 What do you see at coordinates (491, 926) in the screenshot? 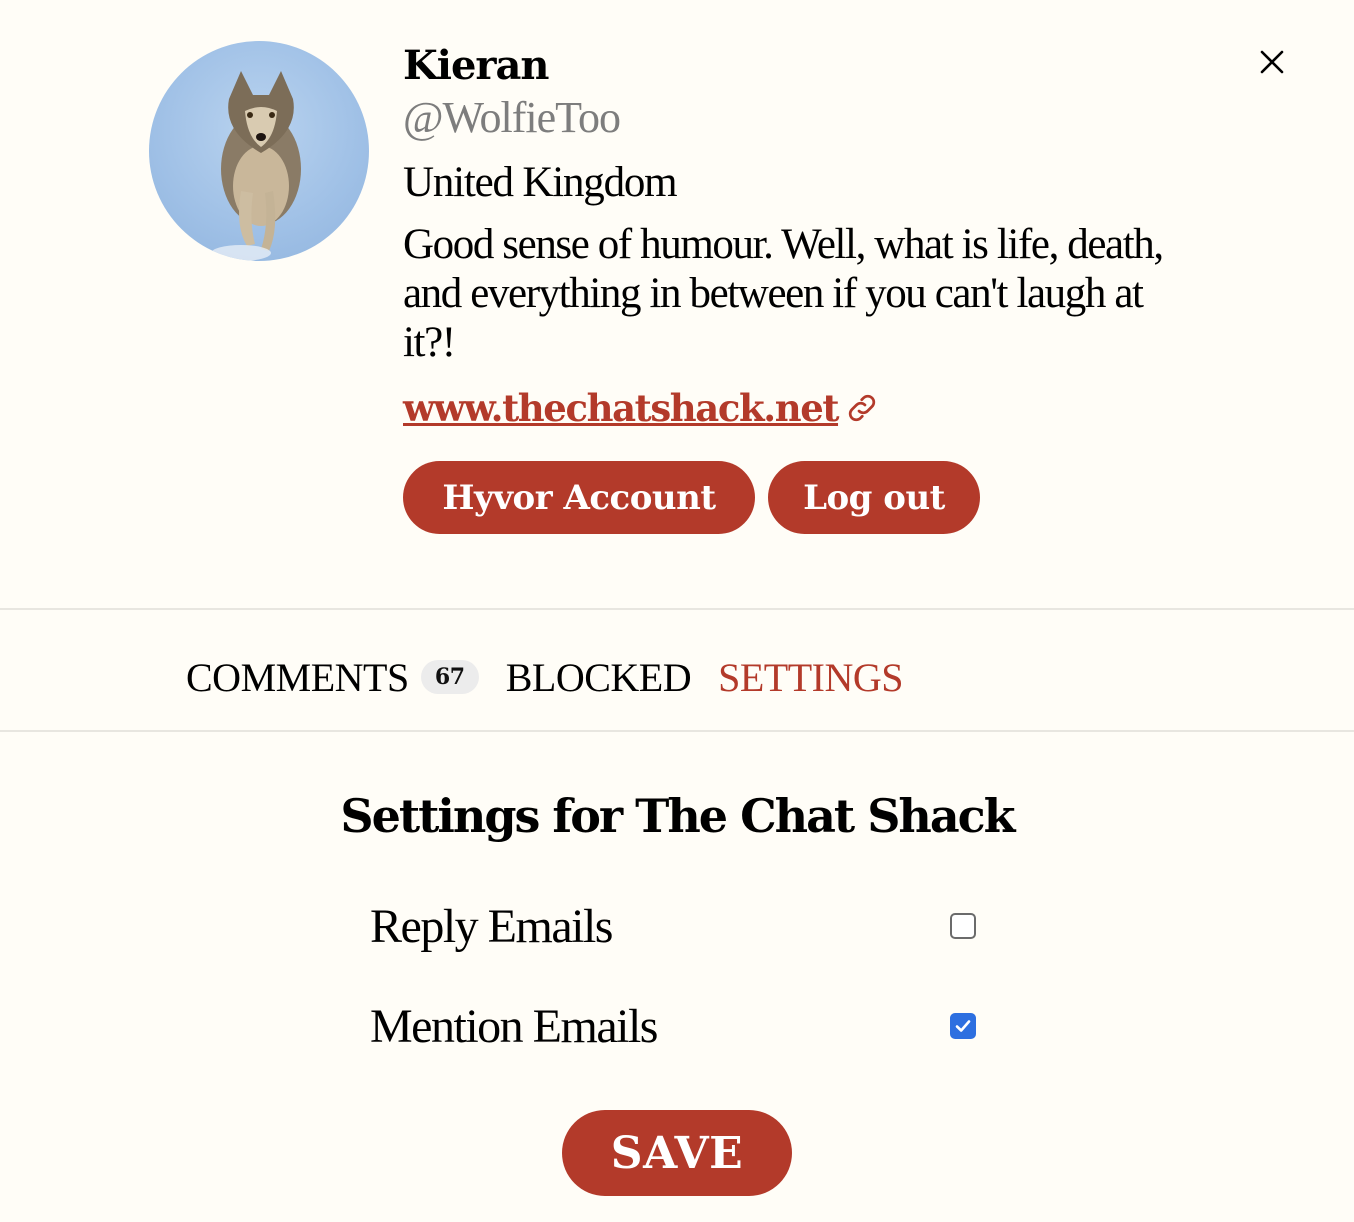
I see `reply-emails-label: Reply Emails` at bounding box center [491, 926].